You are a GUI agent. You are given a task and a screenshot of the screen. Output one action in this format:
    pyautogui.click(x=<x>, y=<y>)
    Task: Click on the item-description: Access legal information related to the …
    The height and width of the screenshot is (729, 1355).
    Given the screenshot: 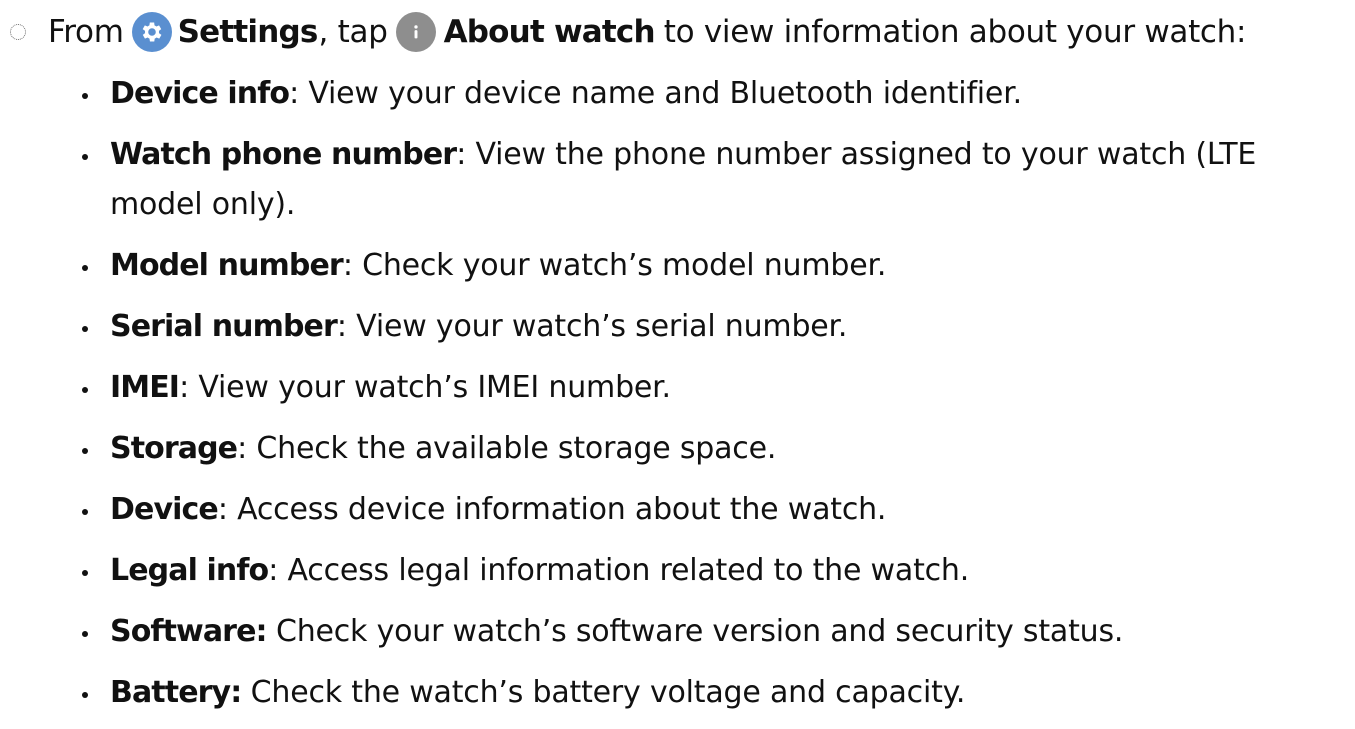 What is the action you would take?
    pyautogui.click(x=624, y=570)
    